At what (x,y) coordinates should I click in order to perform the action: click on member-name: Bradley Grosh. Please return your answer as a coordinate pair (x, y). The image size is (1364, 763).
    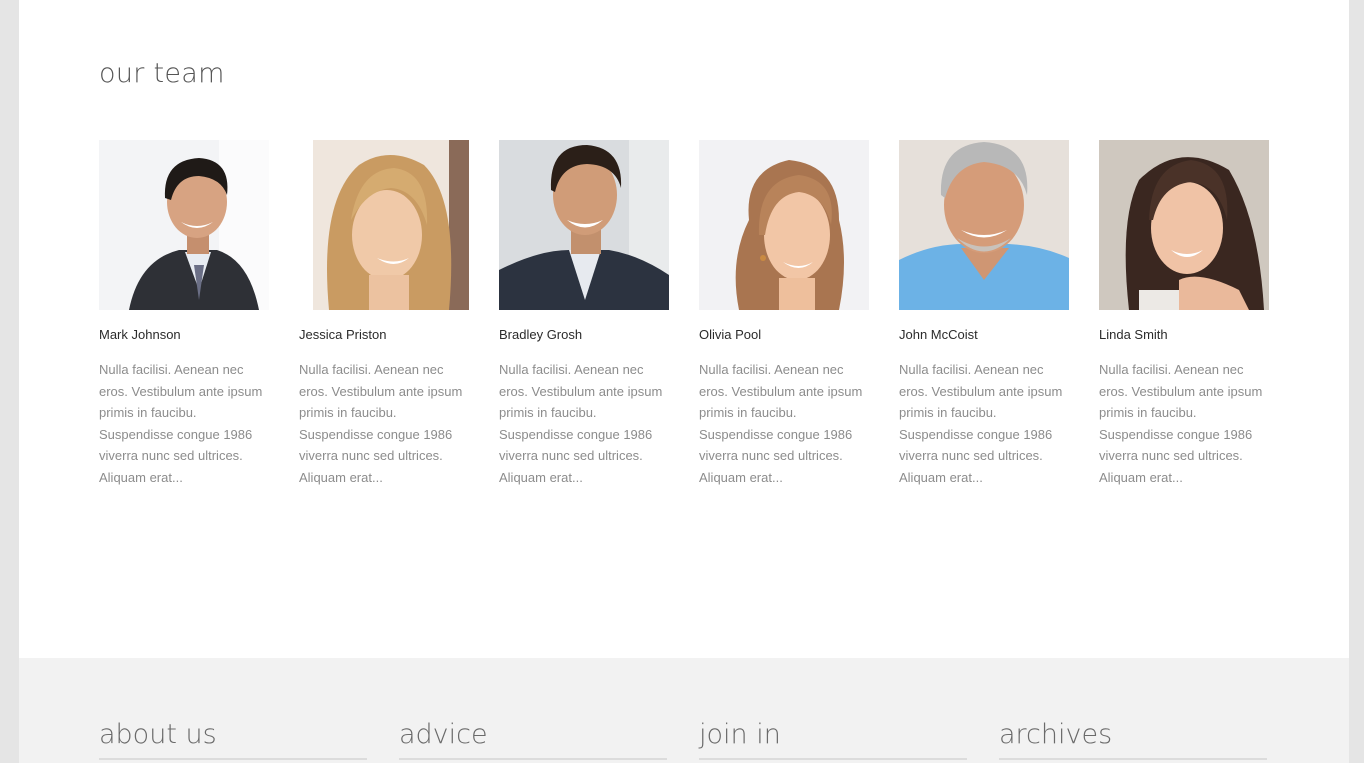
    Looking at the image, I should click on (584, 334).